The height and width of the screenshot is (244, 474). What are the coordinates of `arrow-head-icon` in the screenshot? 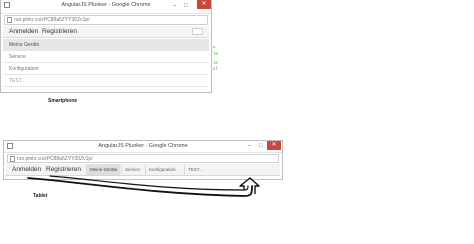 It's located at (249, 185).